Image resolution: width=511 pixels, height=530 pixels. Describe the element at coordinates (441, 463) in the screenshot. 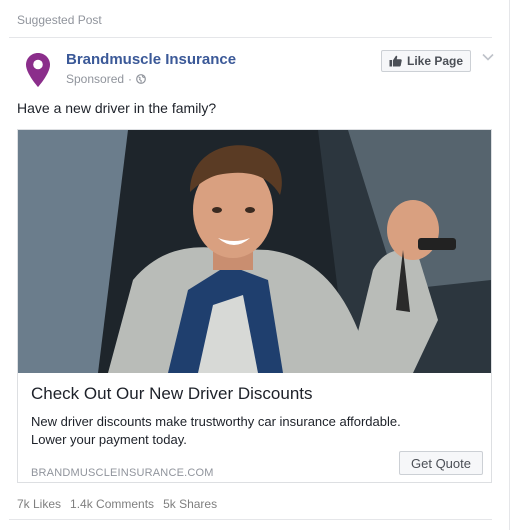

I see `get-quote-button: Get Quote` at that location.